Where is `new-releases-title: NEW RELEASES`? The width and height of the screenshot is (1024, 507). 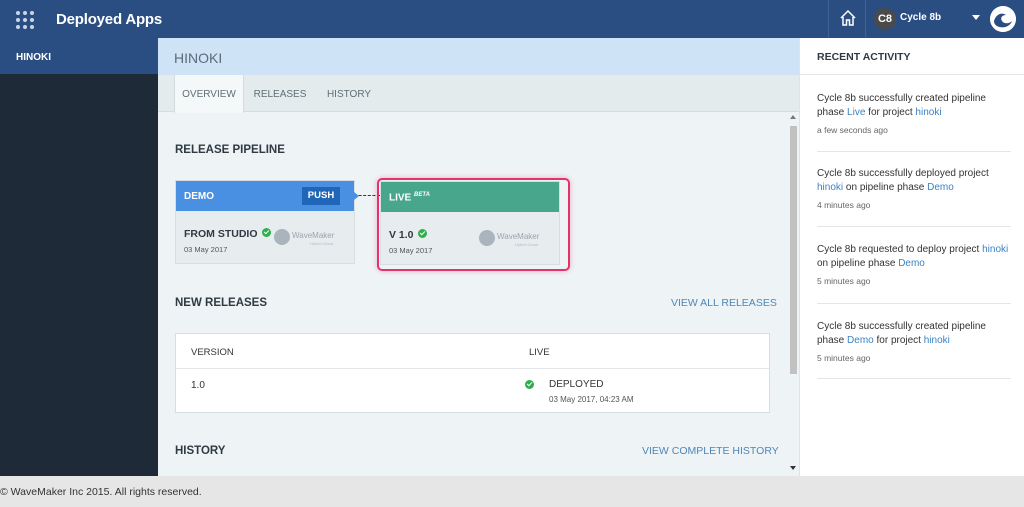
new-releases-title: NEW RELEASES is located at coordinates (221, 303).